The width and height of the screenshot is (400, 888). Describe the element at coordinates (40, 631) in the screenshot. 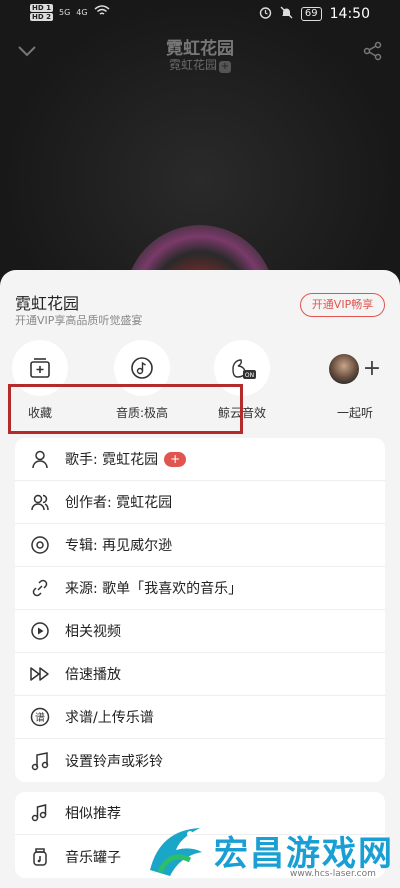

I see `video-icon` at that location.